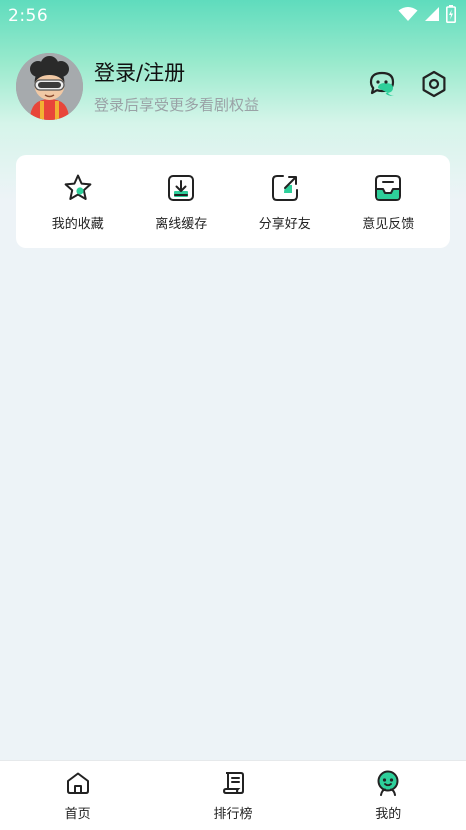 The width and height of the screenshot is (466, 830). Describe the element at coordinates (181, 188) in the screenshot. I see `download-icon` at that location.